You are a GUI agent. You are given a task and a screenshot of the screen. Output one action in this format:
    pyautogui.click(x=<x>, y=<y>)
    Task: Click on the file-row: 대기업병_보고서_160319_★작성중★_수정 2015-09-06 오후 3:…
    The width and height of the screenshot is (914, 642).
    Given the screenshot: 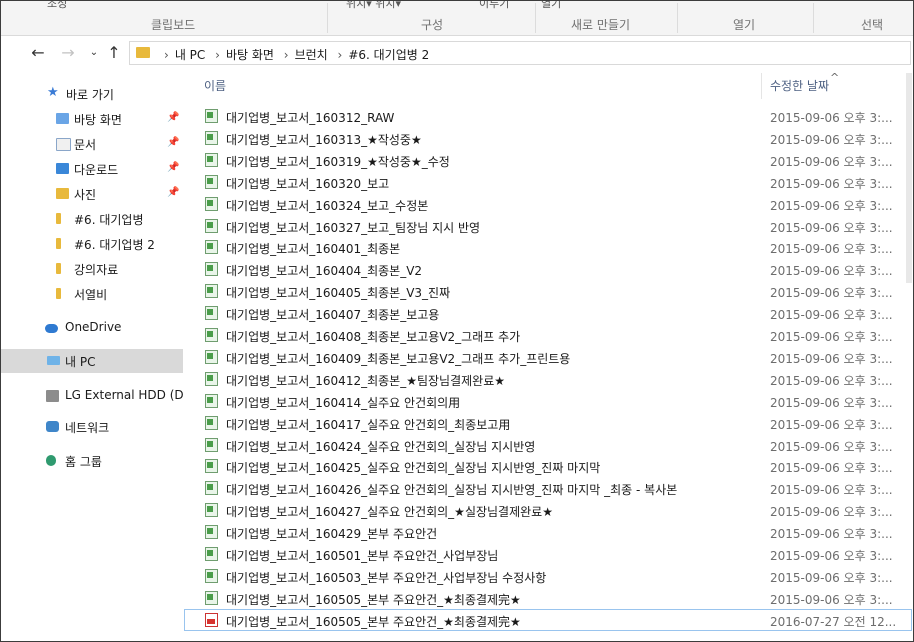 What is the action you would take?
    pyautogui.click(x=548, y=160)
    